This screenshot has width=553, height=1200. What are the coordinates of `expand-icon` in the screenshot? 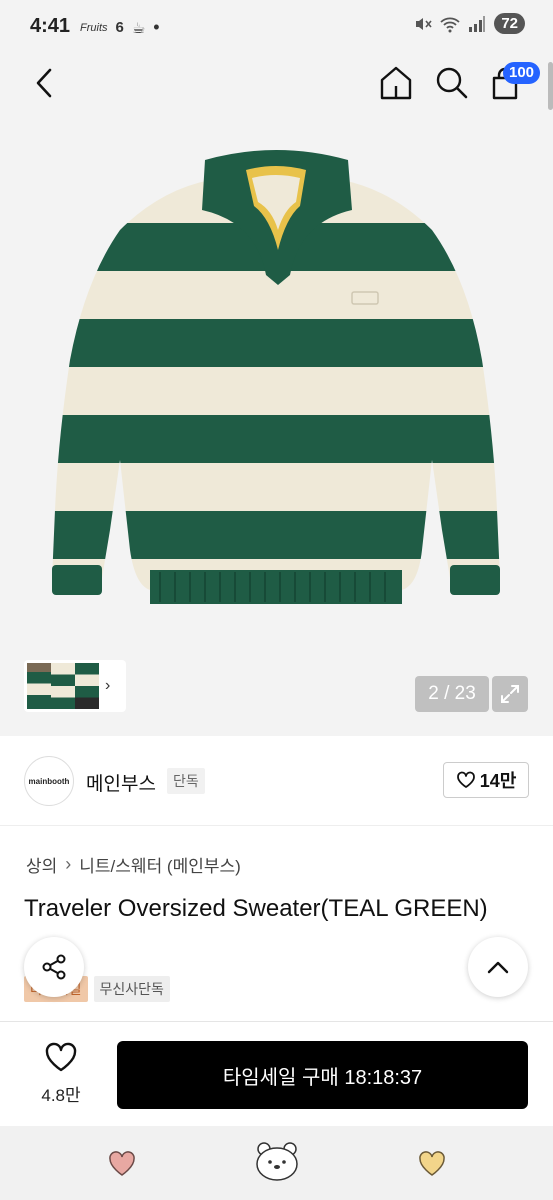 It's located at (510, 694).